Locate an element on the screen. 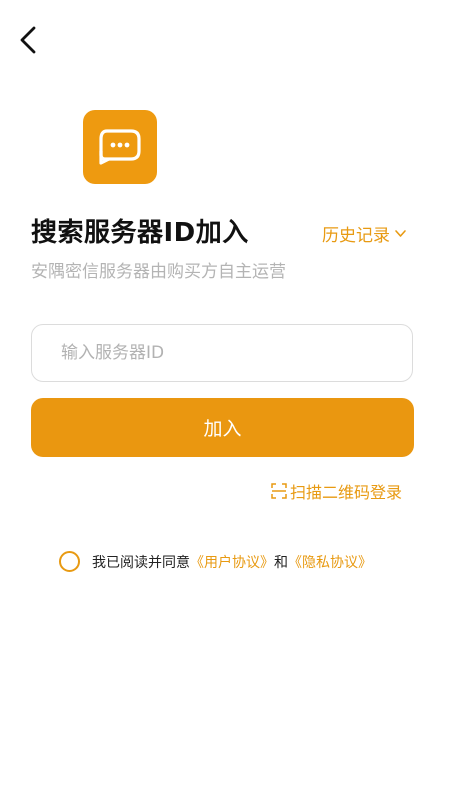  server-id-field is located at coordinates (222, 353).